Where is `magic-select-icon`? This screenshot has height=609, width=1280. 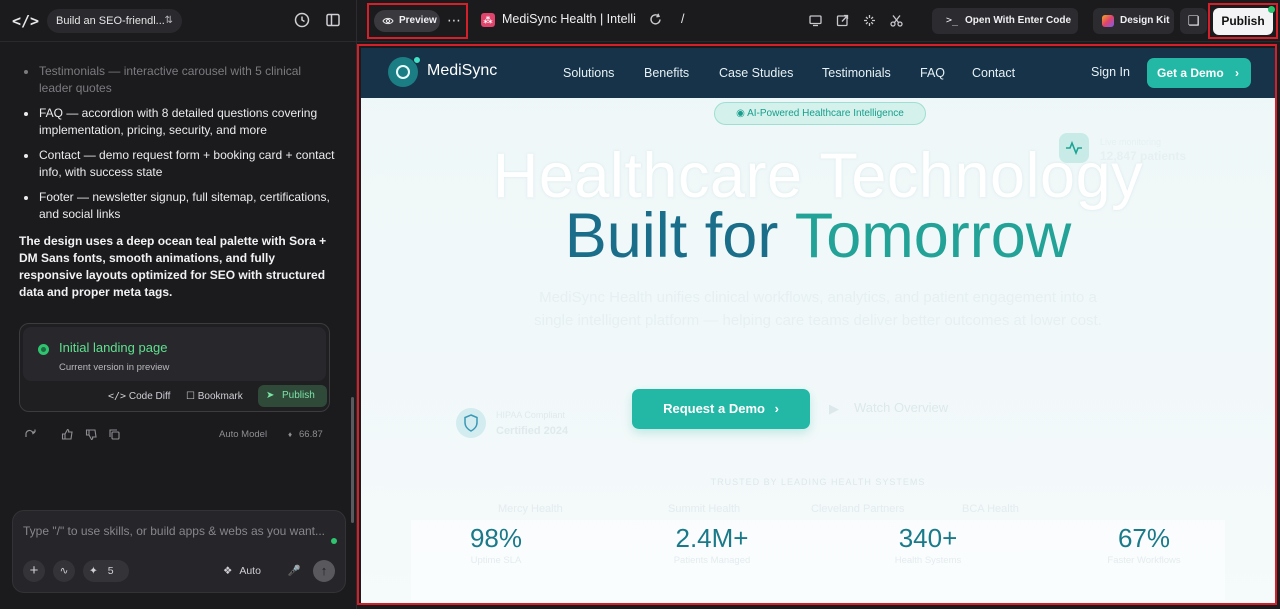 magic-select-icon is located at coordinates (870, 21).